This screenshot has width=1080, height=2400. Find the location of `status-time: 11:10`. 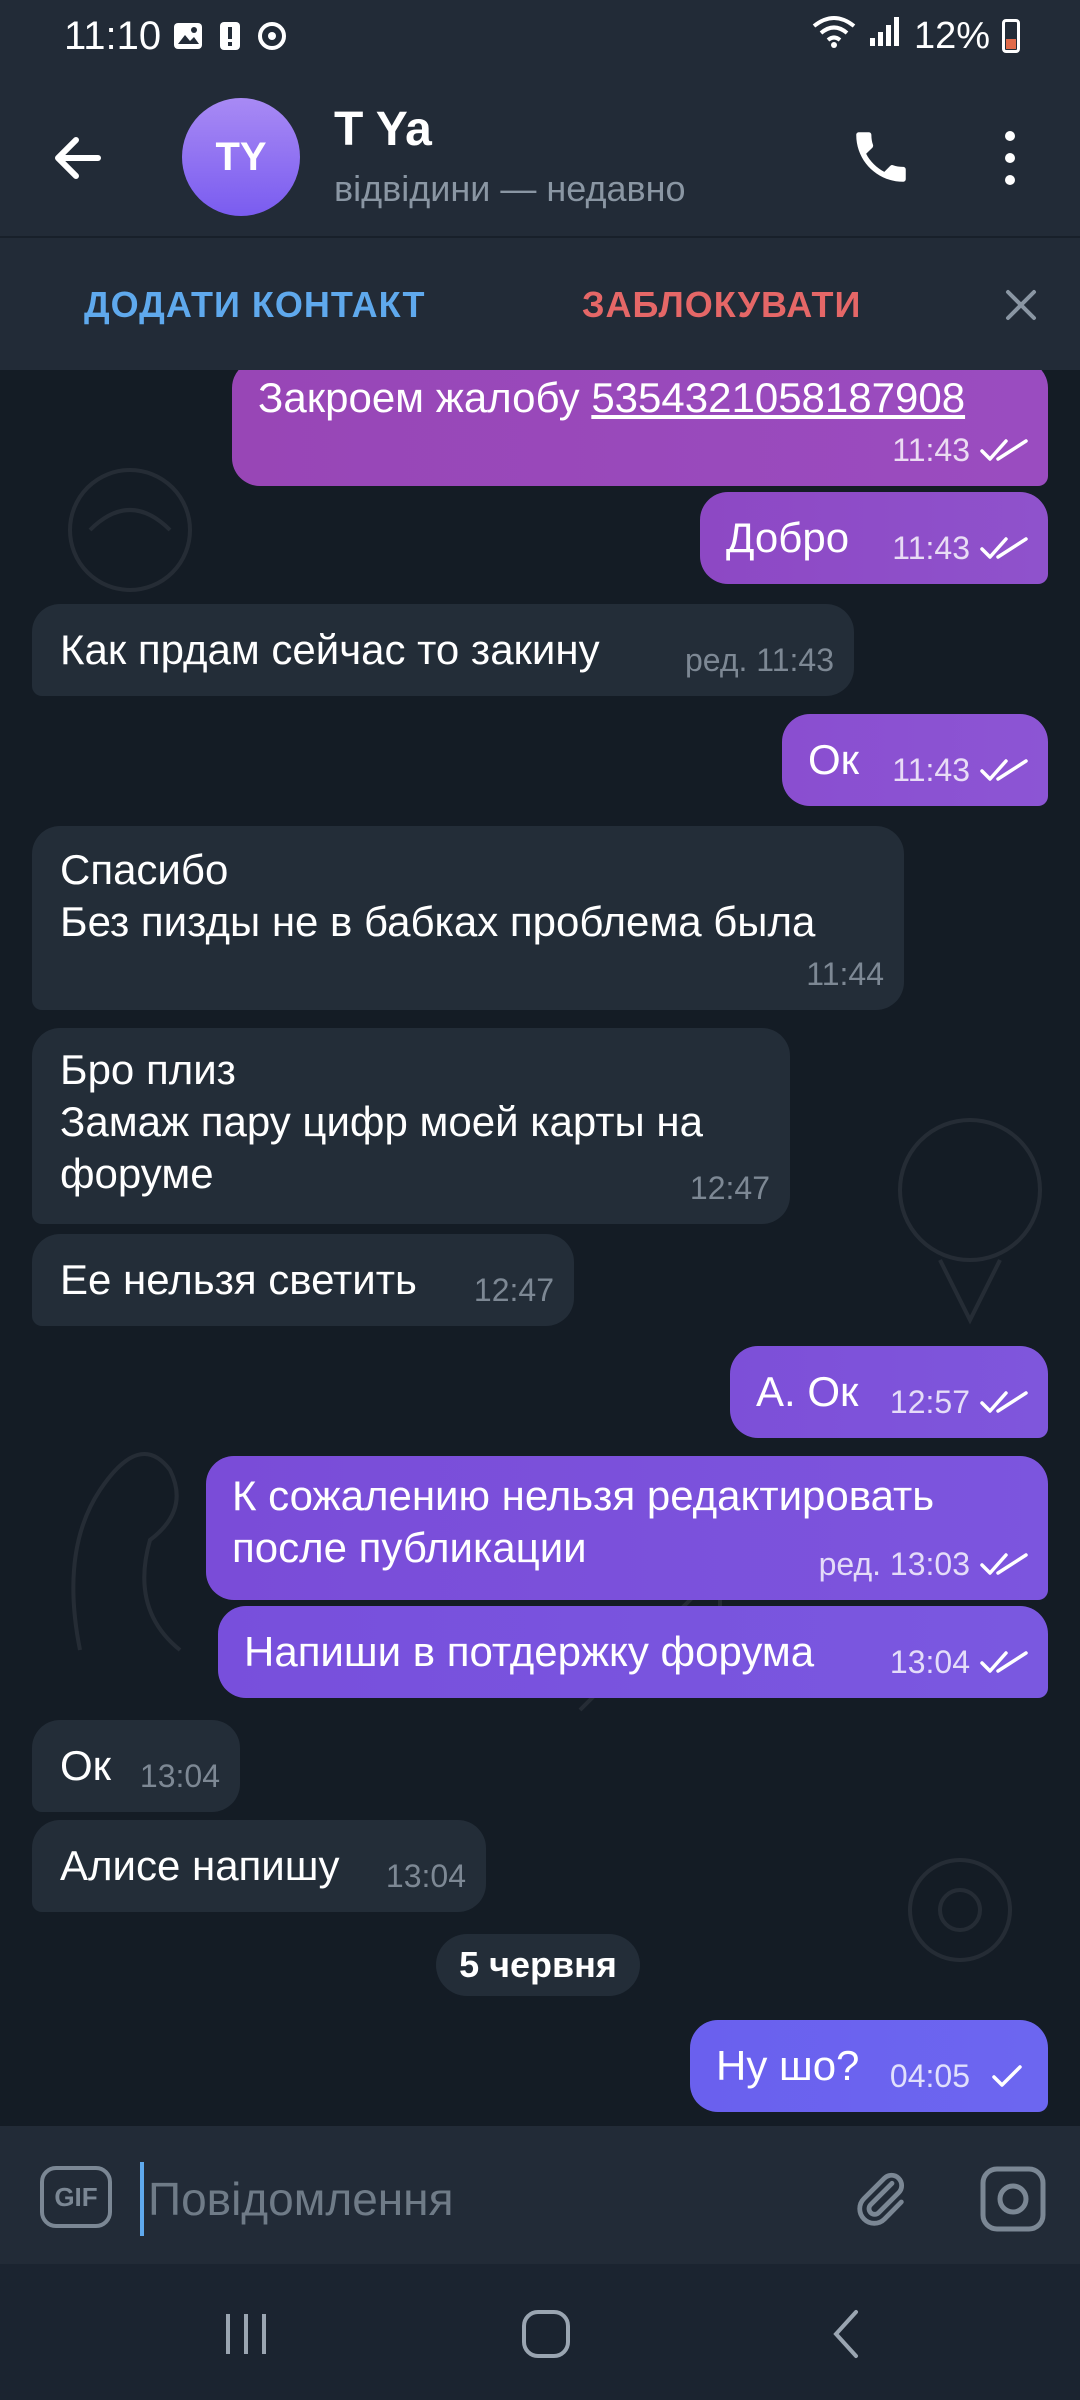

status-time: 11:10 is located at coordinates (113, 36).